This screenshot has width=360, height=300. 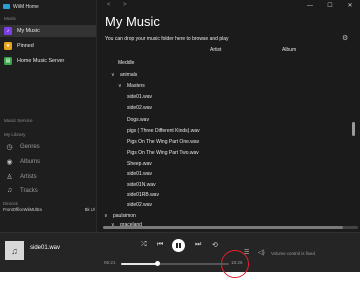 I want to click on progress-slider, so click(x=175, y=263).